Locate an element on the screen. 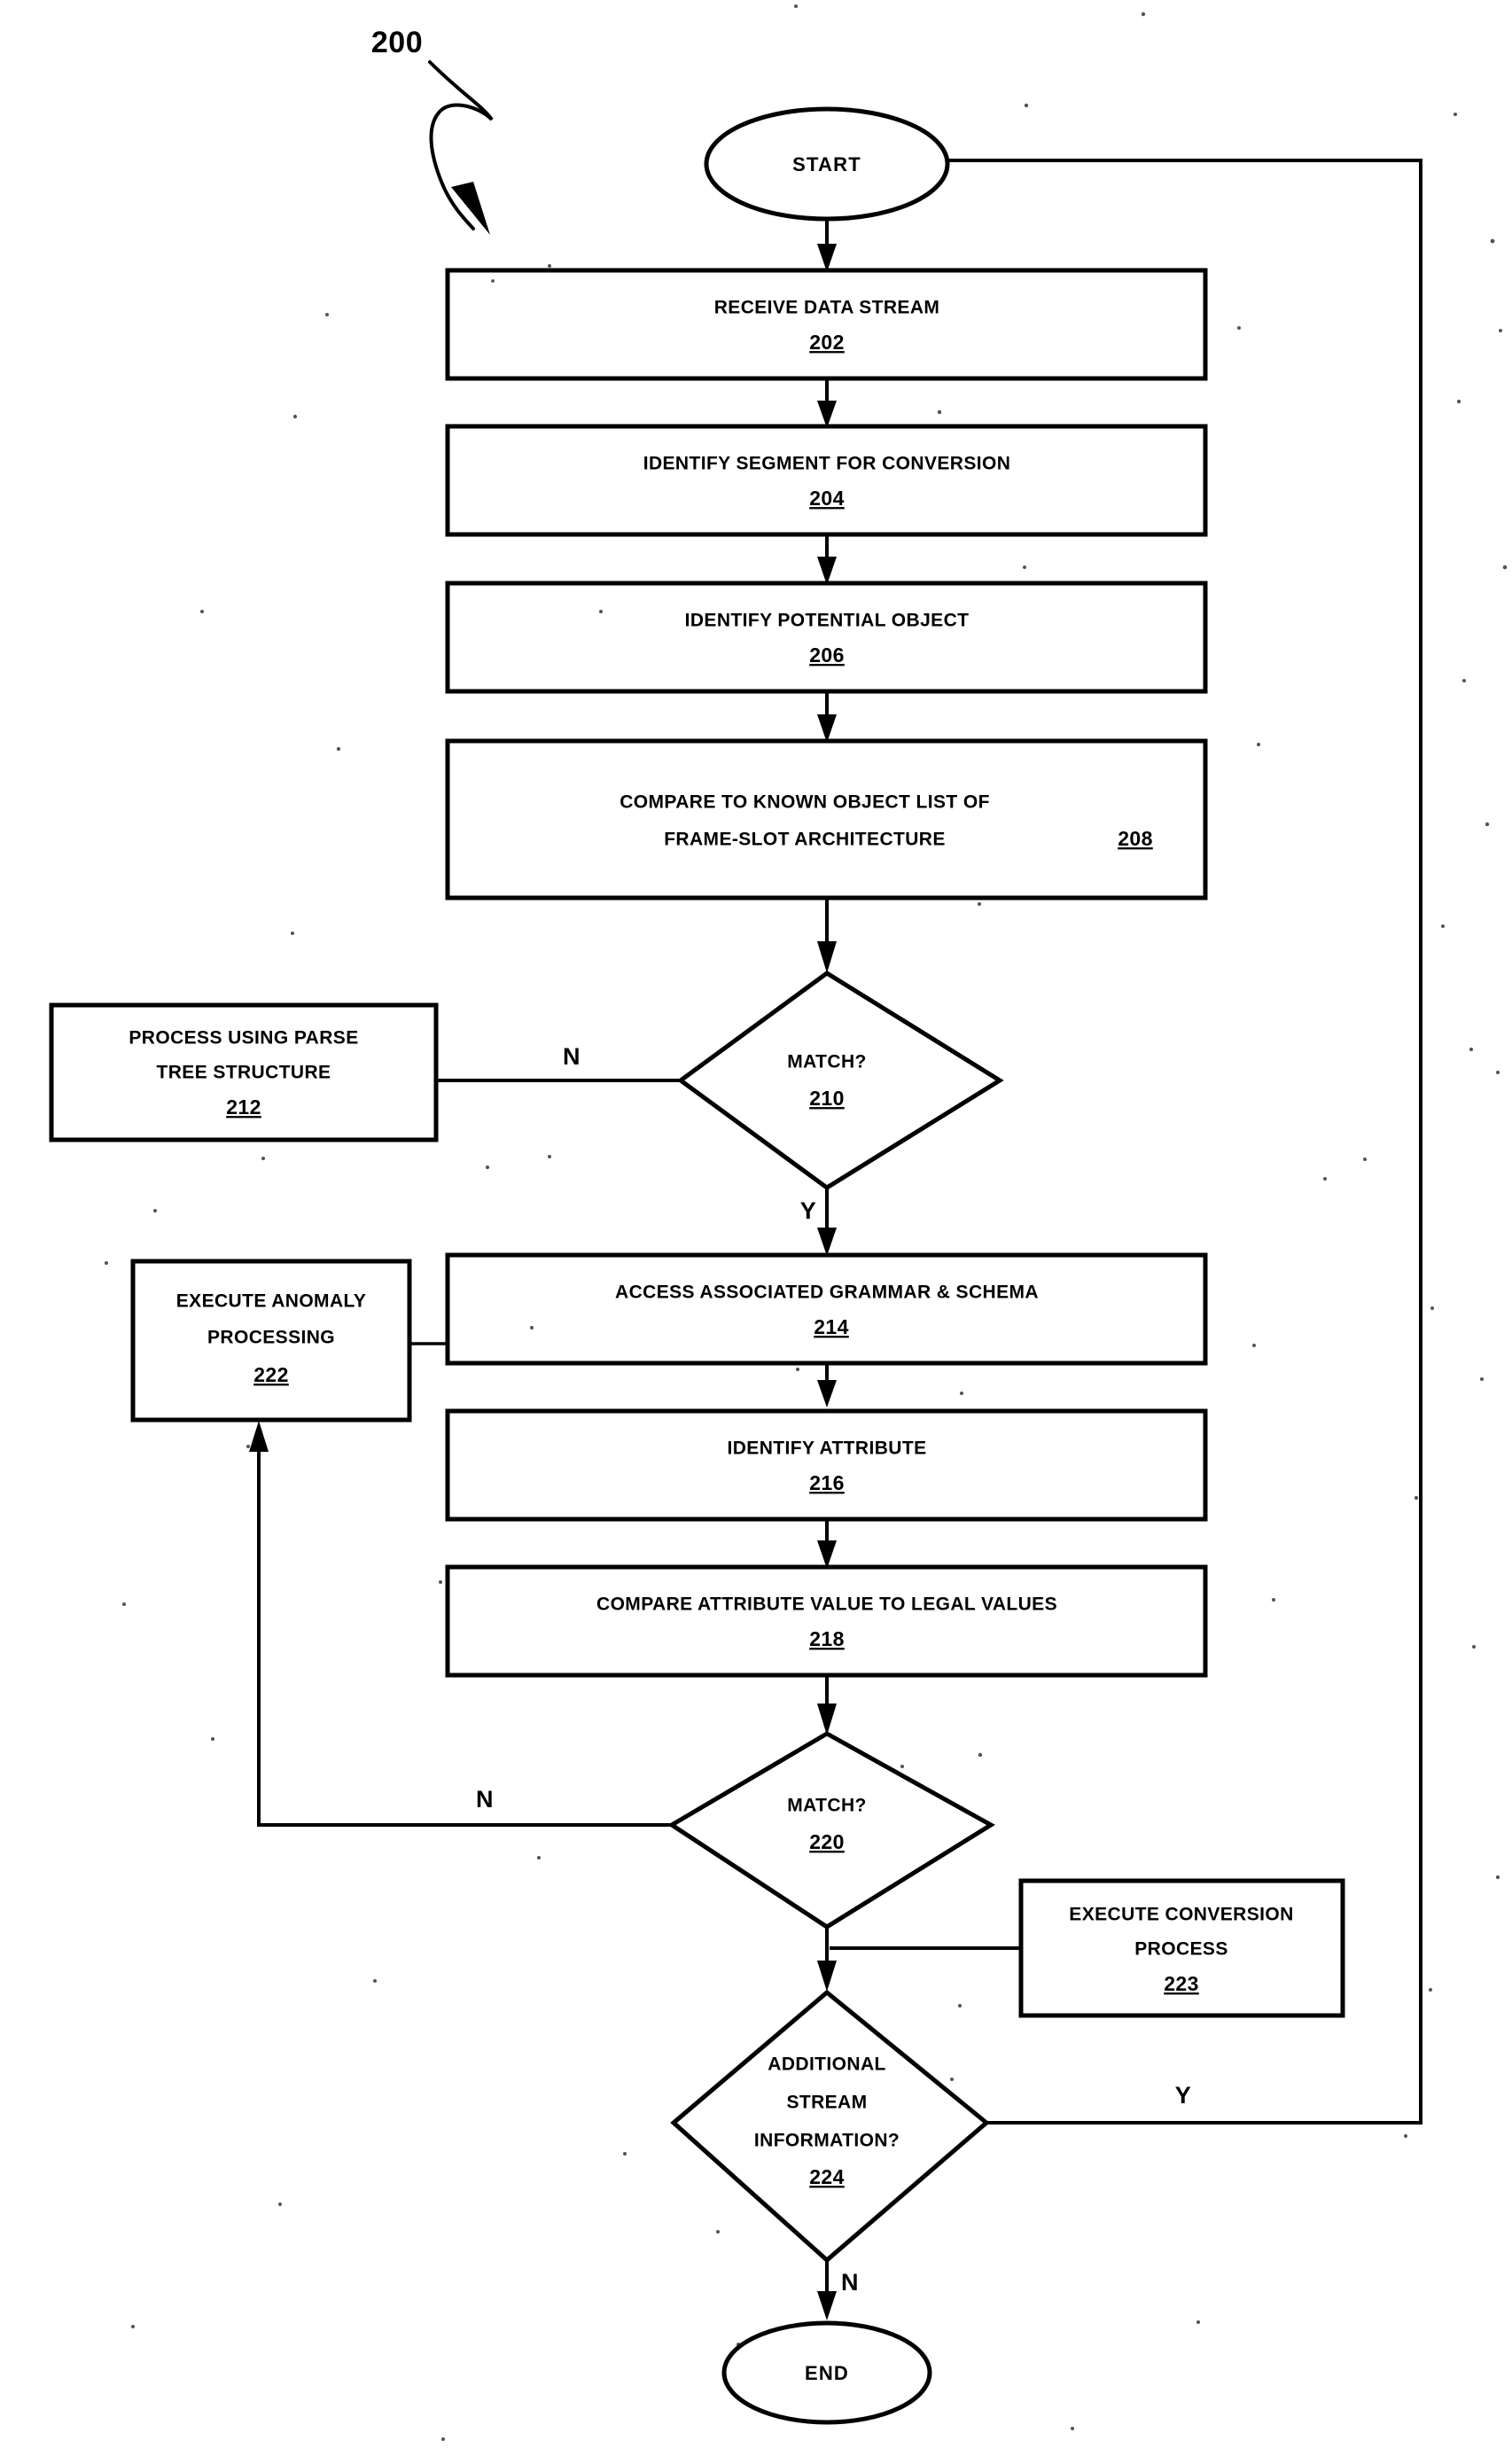 The image size is (1512, 2456). node-identify-segment-for-conversion: IDENTIFY SEGMENT FOR CONVERSION 204 is located at coordinates (826, 481).